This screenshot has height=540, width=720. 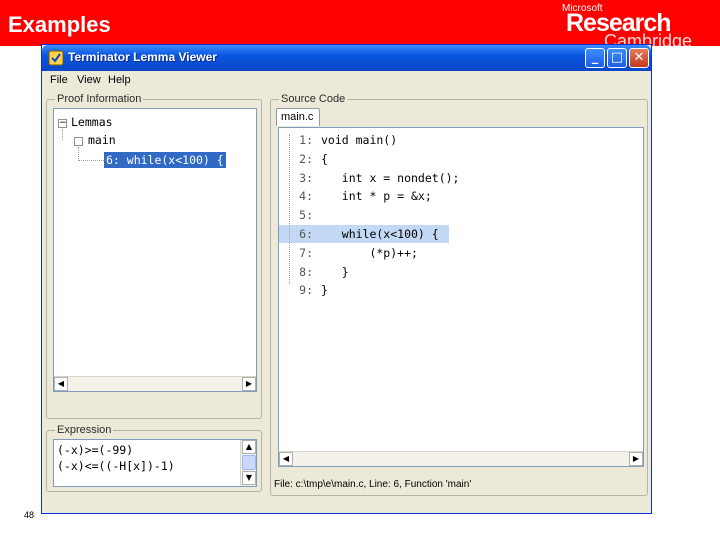 I want to click on window-title: Terminator Lemma Viewer, so click(x=142, y=57).